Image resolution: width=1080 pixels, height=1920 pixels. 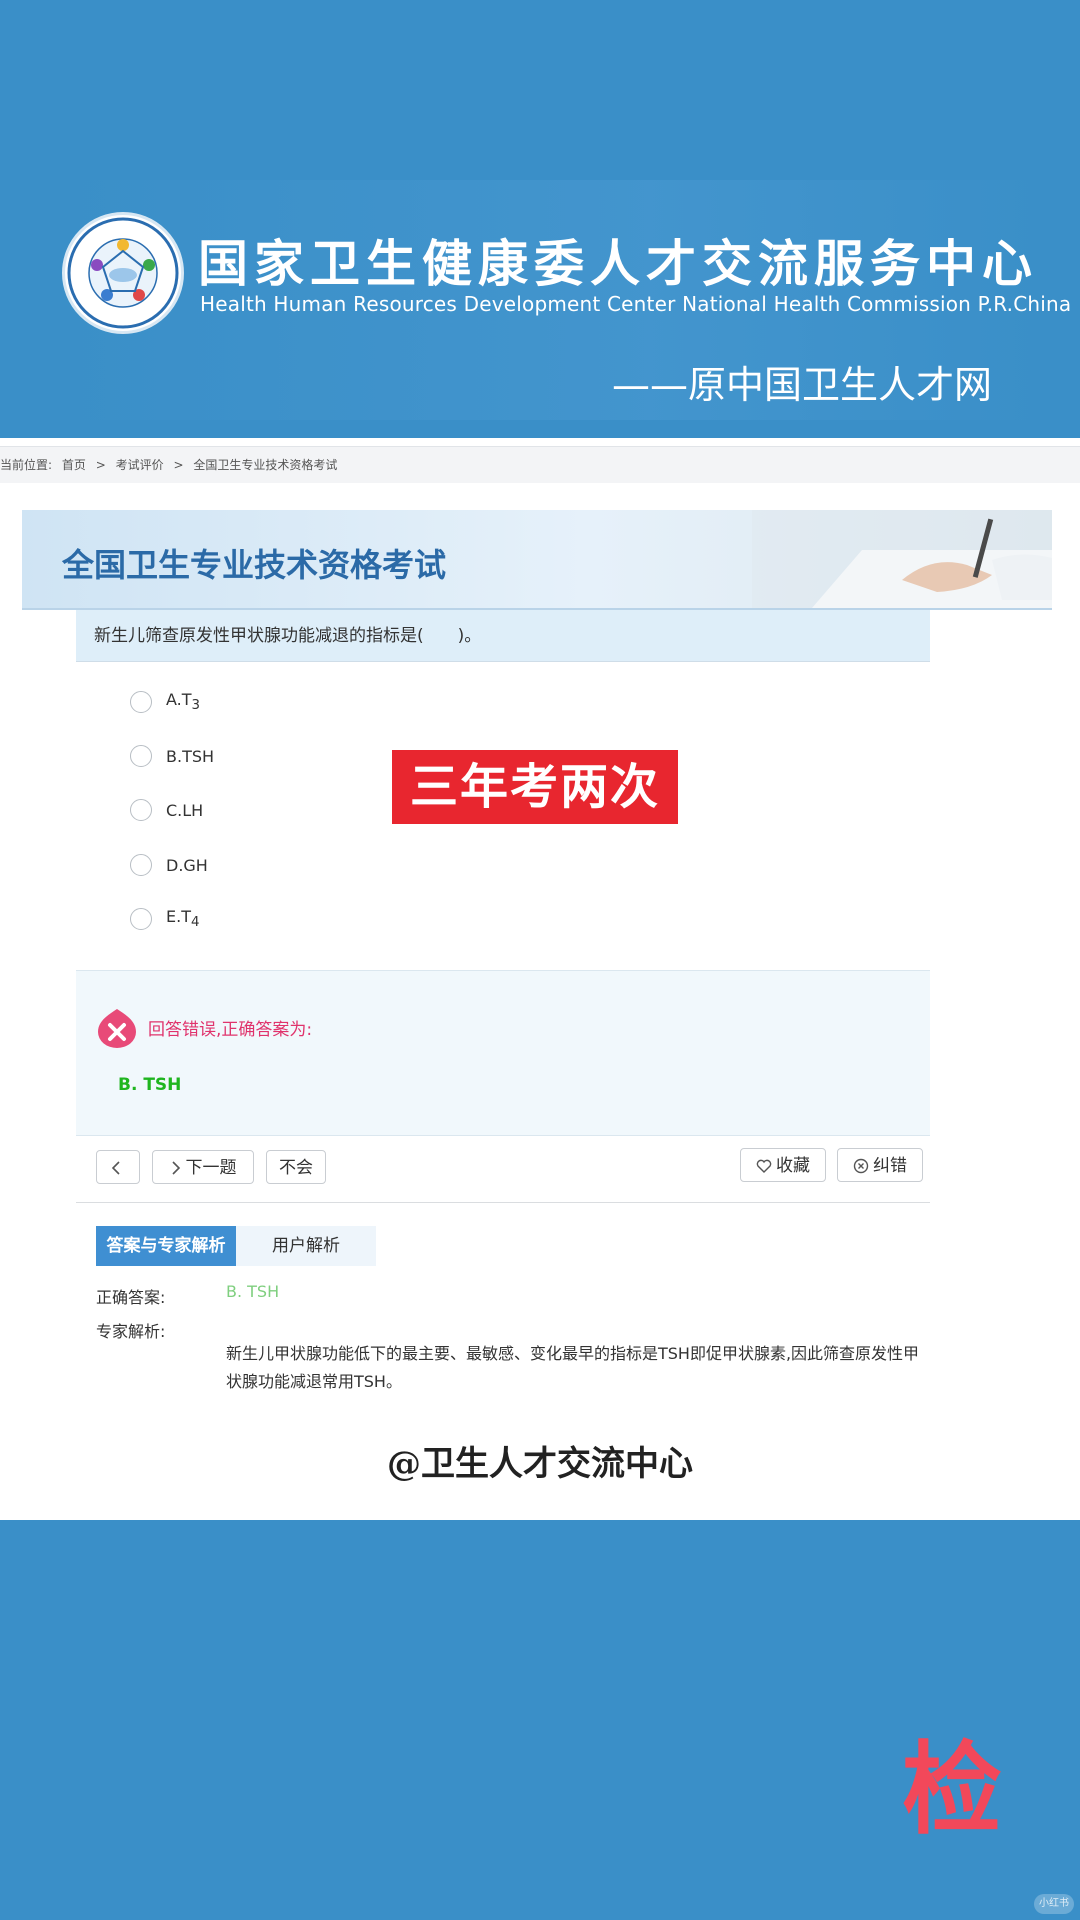 What do you see at coordinates (26, 465) in the screenshot?
I see `breadcrumb-prefix: 当前位置:` at bounding box center [26, 465].